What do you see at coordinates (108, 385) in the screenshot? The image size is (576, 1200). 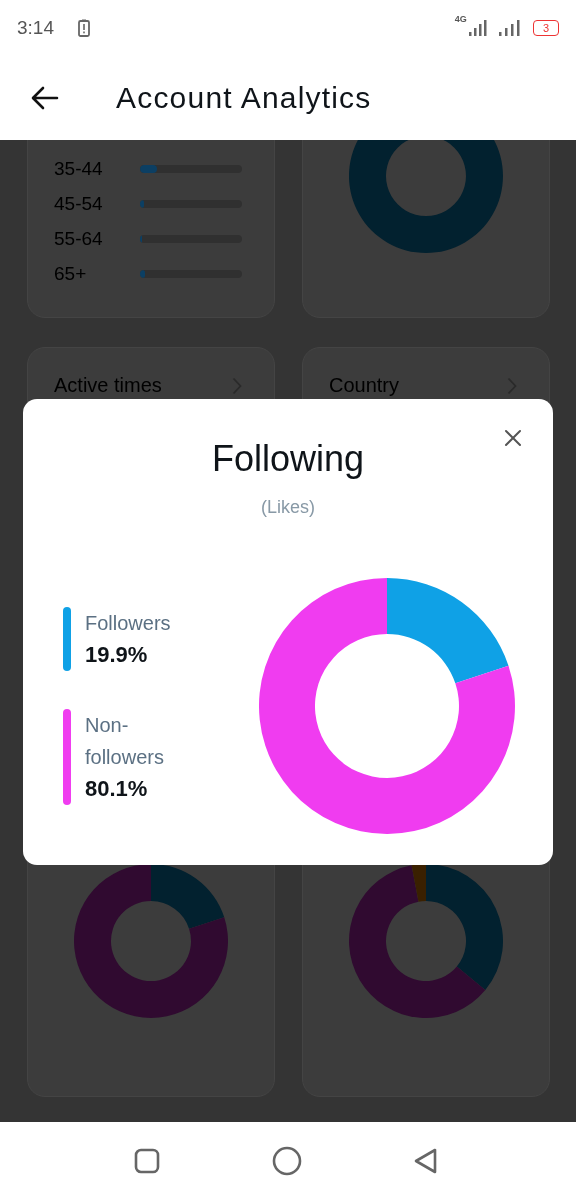 I see `card-title: Active times` at bounding box center [108, 385].